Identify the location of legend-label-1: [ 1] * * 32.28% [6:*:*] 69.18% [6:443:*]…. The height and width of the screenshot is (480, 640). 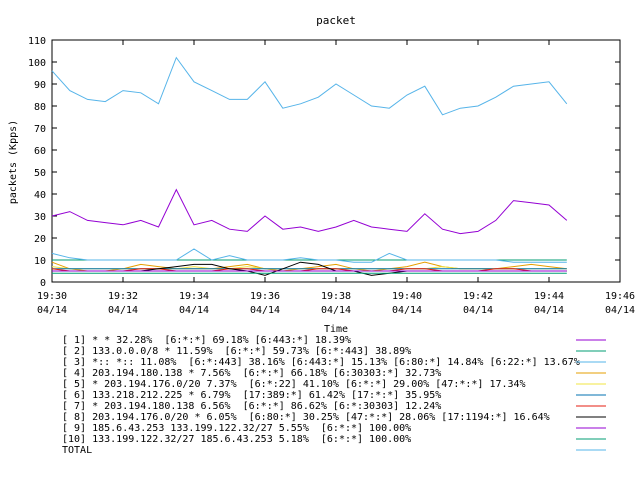
(206, 340).